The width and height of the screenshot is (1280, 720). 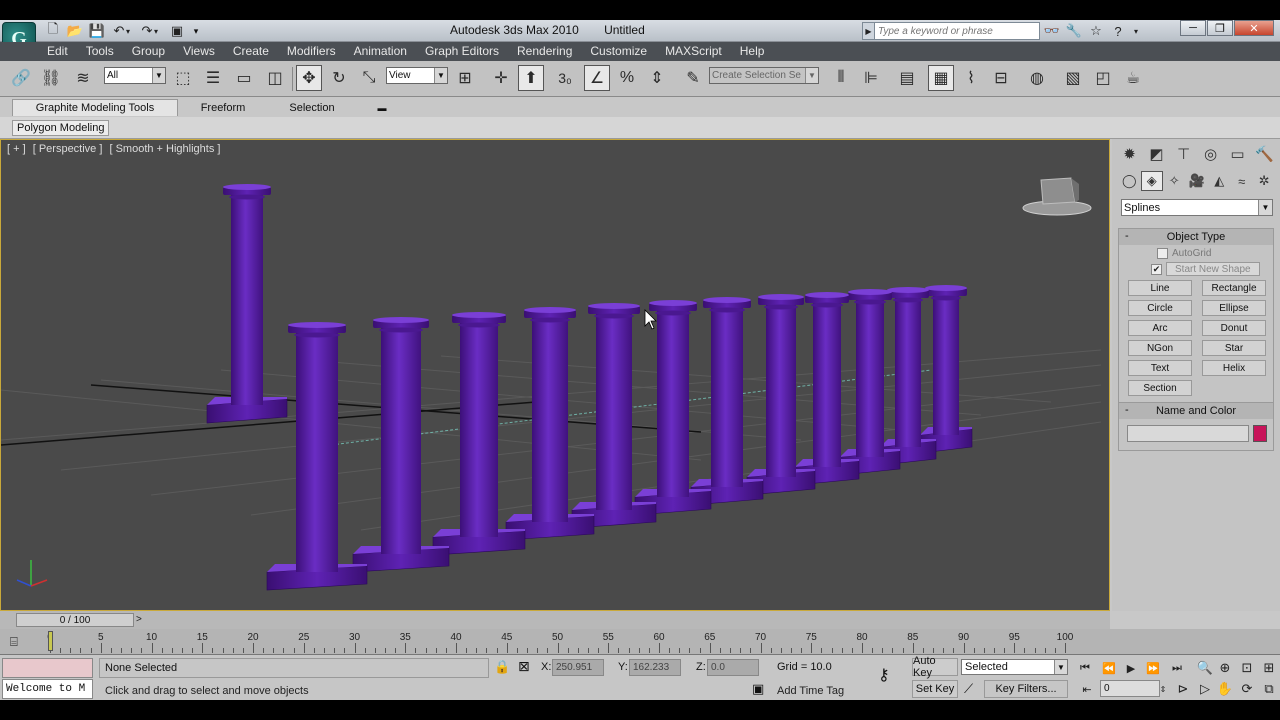 What do you see at coordinates (627, 78) in the screenshot?
I see `percent-snap-icon: %` at bounding box center [627, 78].